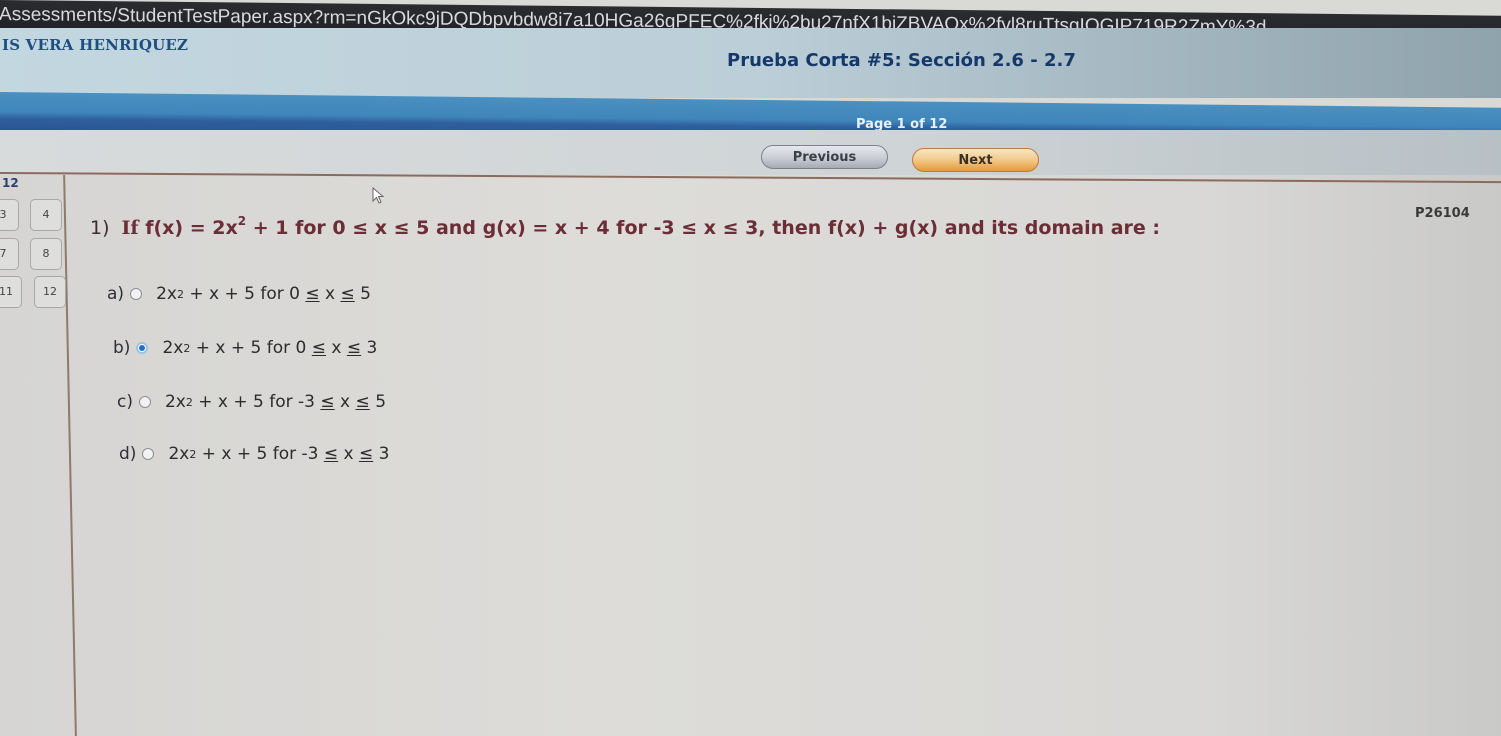 This screenshot has height=736, width=1501. Describe the element at coordinates (10, 183) in the screenshot. I see `question-count: 12` at that location.